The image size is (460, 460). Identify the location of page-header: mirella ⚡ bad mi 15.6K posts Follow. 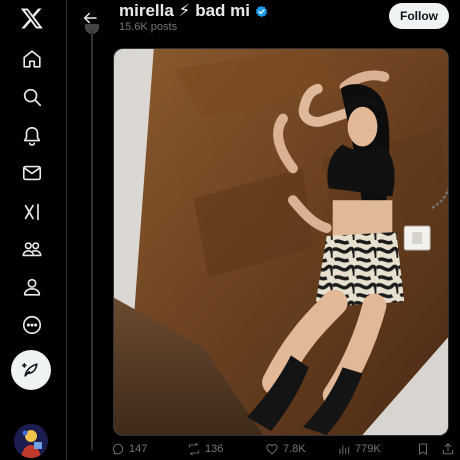
(263, 22).